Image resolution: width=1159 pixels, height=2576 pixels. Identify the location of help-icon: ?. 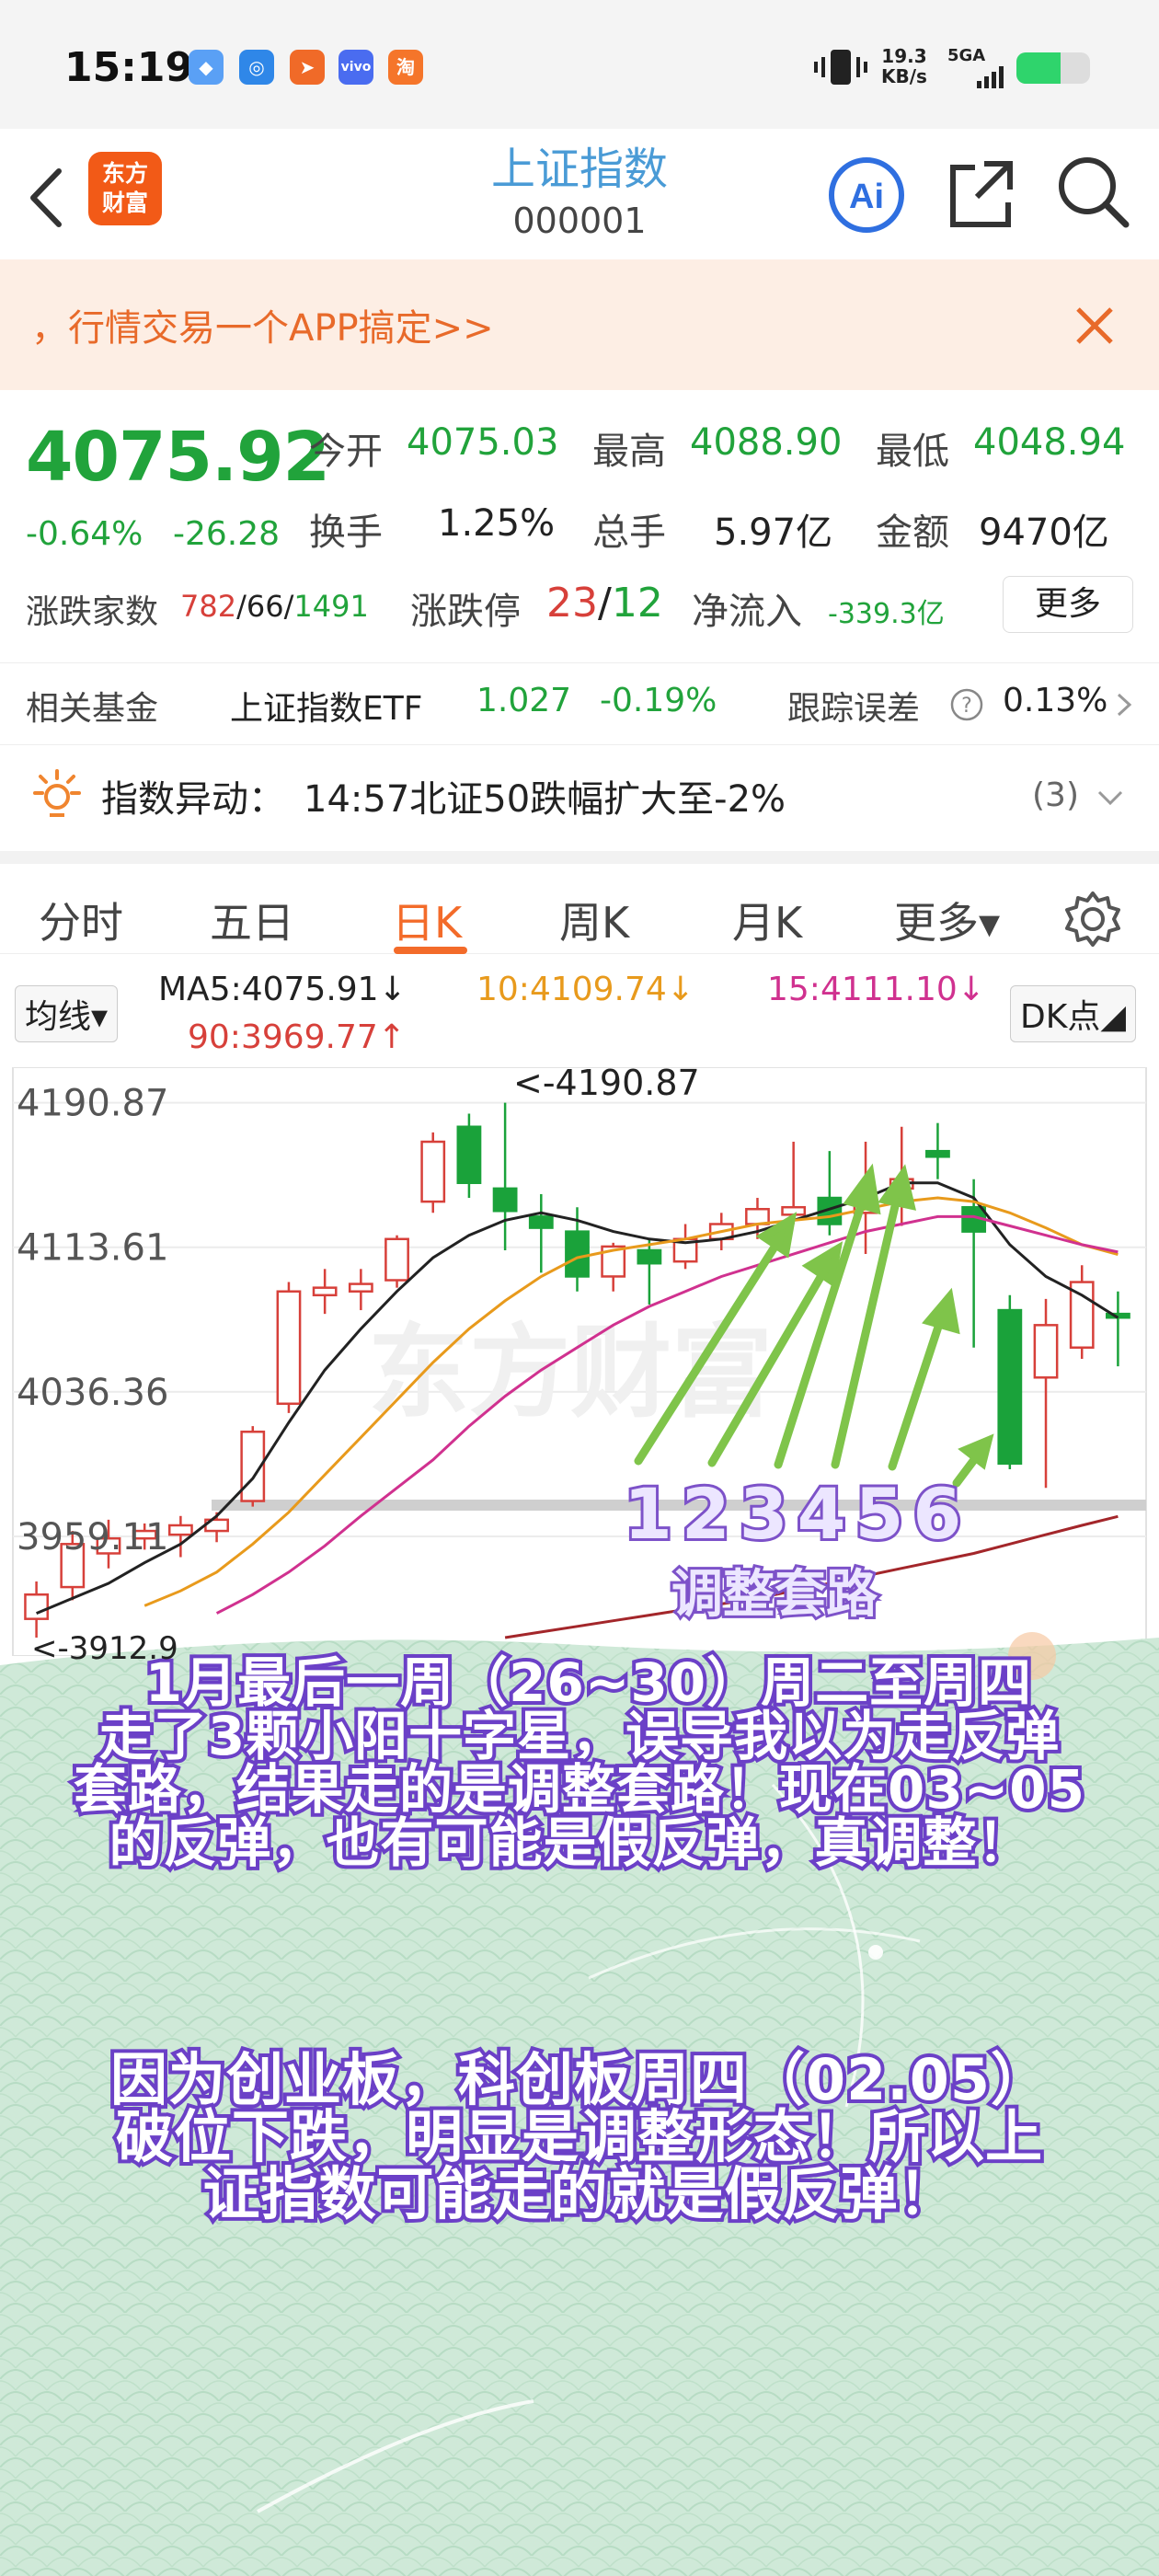
(966, 704).